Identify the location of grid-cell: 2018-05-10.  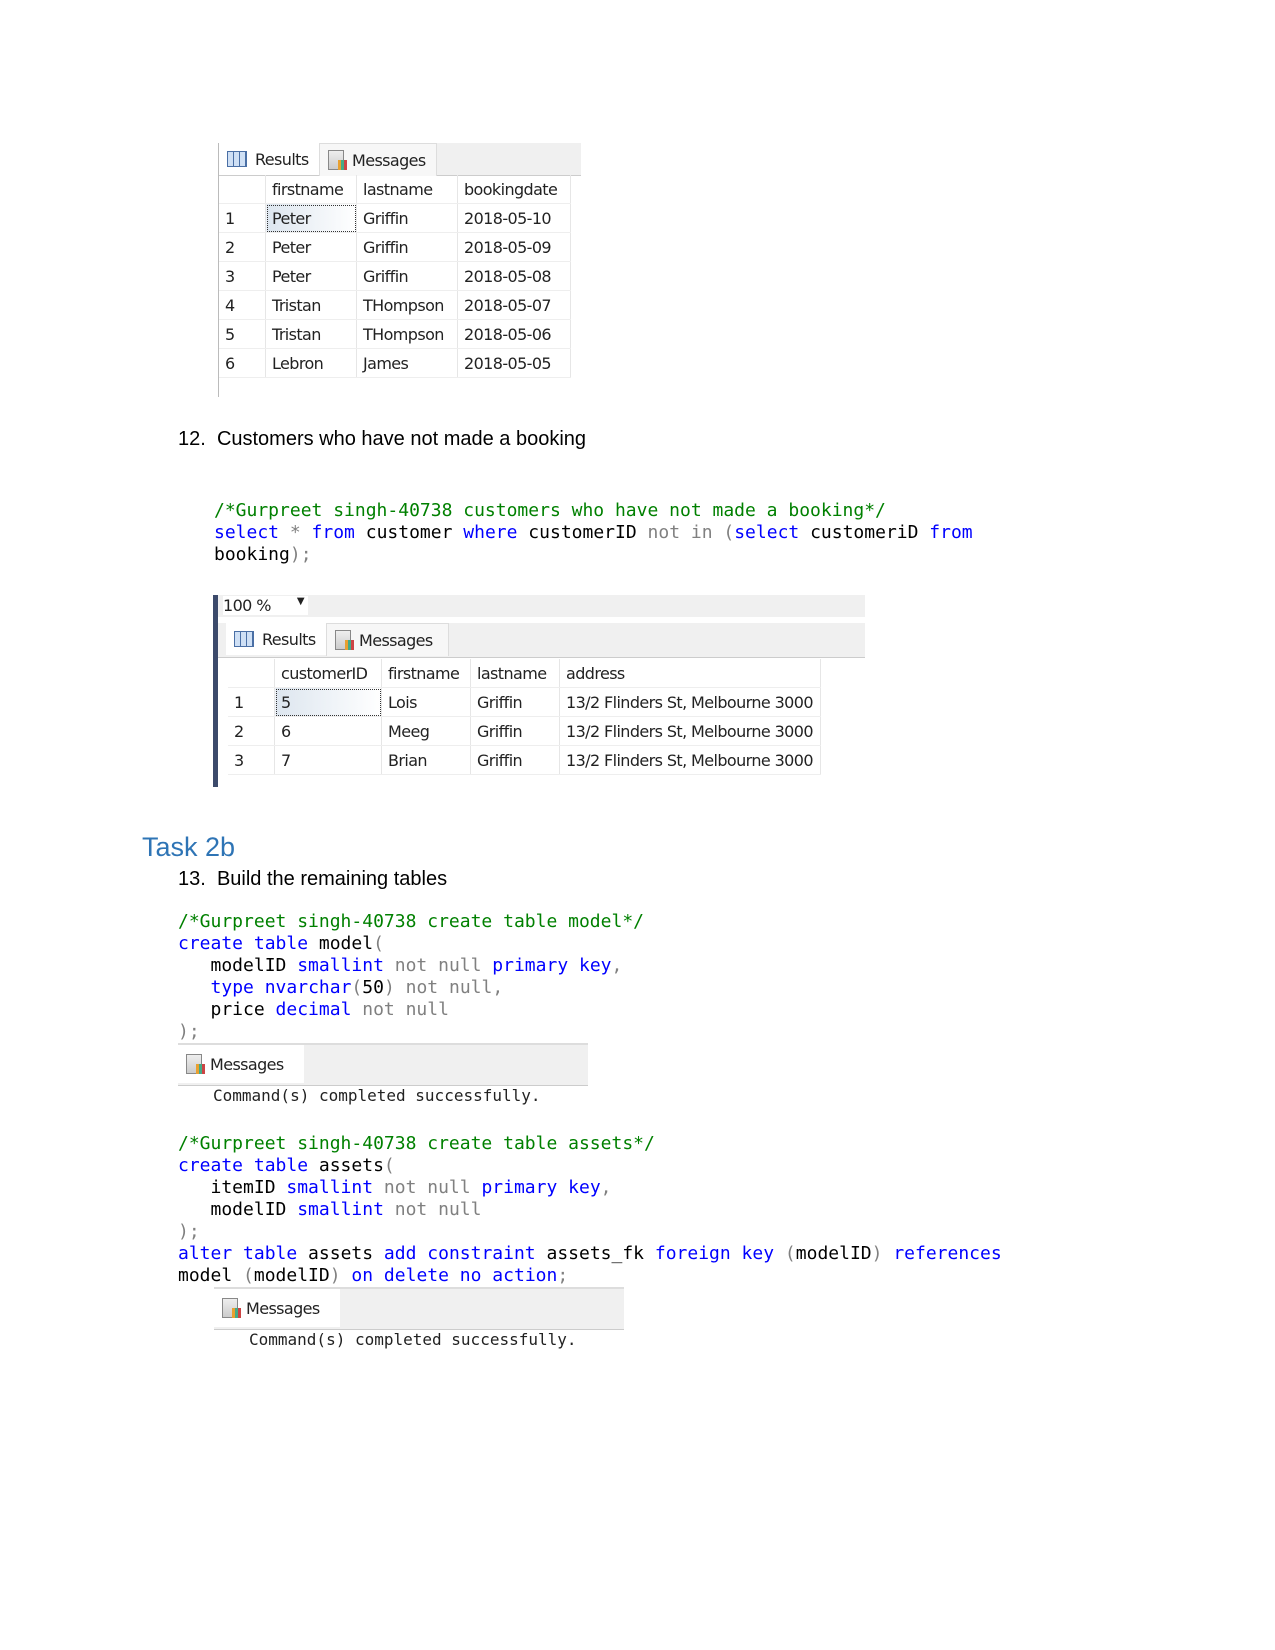
(514, 218).